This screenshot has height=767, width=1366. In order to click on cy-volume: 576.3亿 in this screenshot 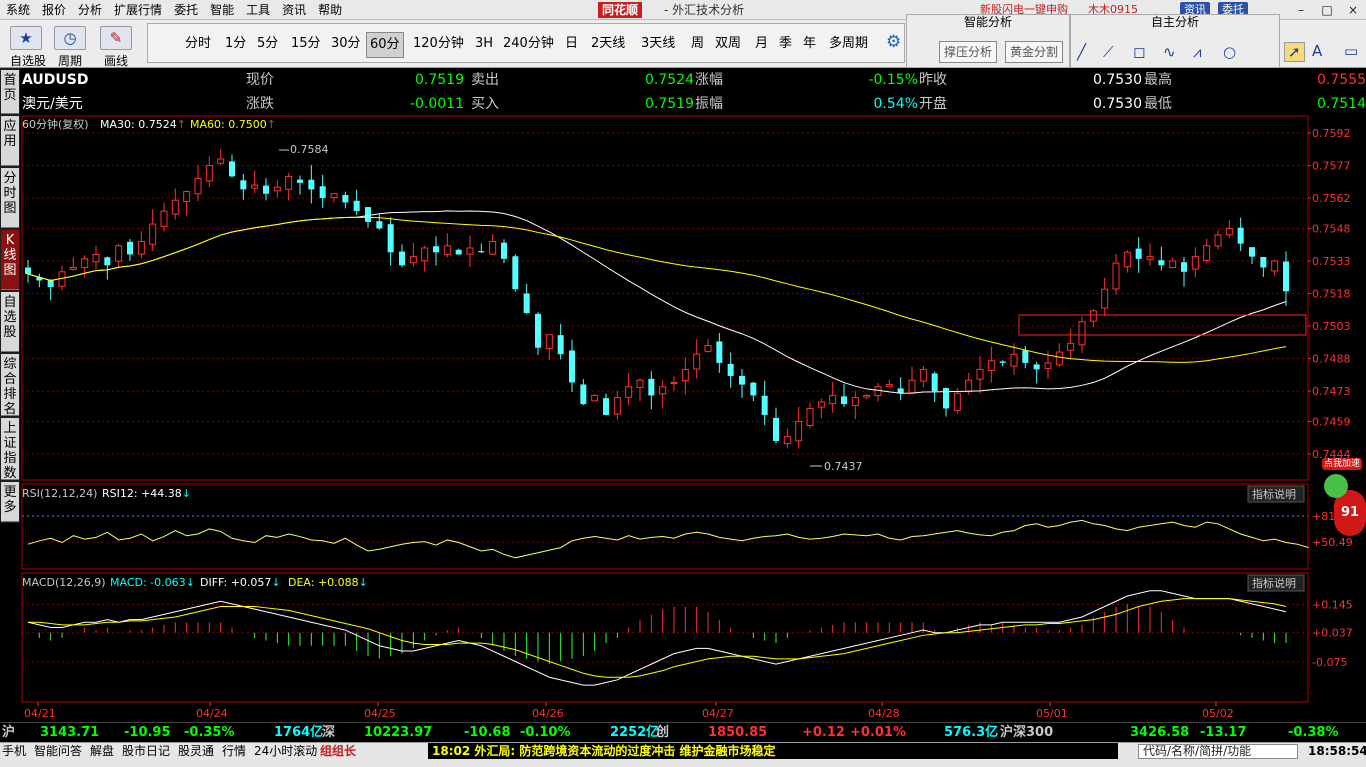, I will do `click(971, 732)`.